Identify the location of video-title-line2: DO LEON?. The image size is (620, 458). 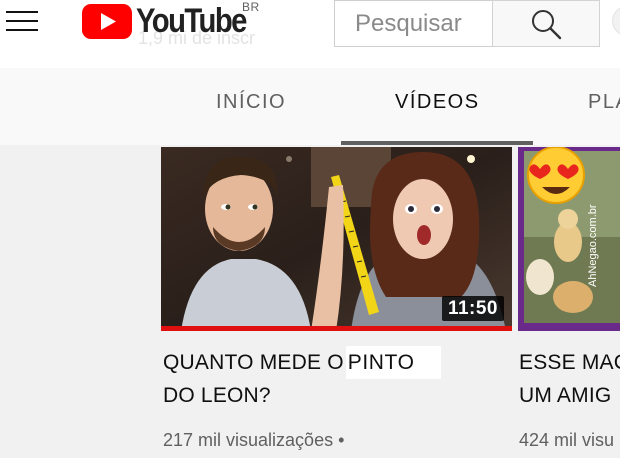
(217, 395).